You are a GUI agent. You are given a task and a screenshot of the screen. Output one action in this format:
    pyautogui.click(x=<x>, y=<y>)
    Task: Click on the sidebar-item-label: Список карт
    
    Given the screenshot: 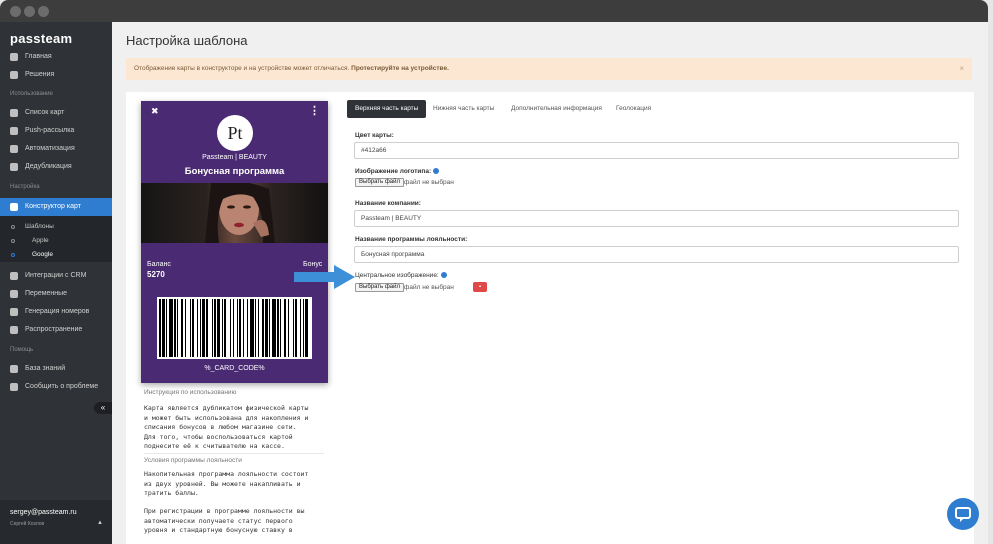 What is the action you would take?
    pyautogui.click(x=45, y=112)
    